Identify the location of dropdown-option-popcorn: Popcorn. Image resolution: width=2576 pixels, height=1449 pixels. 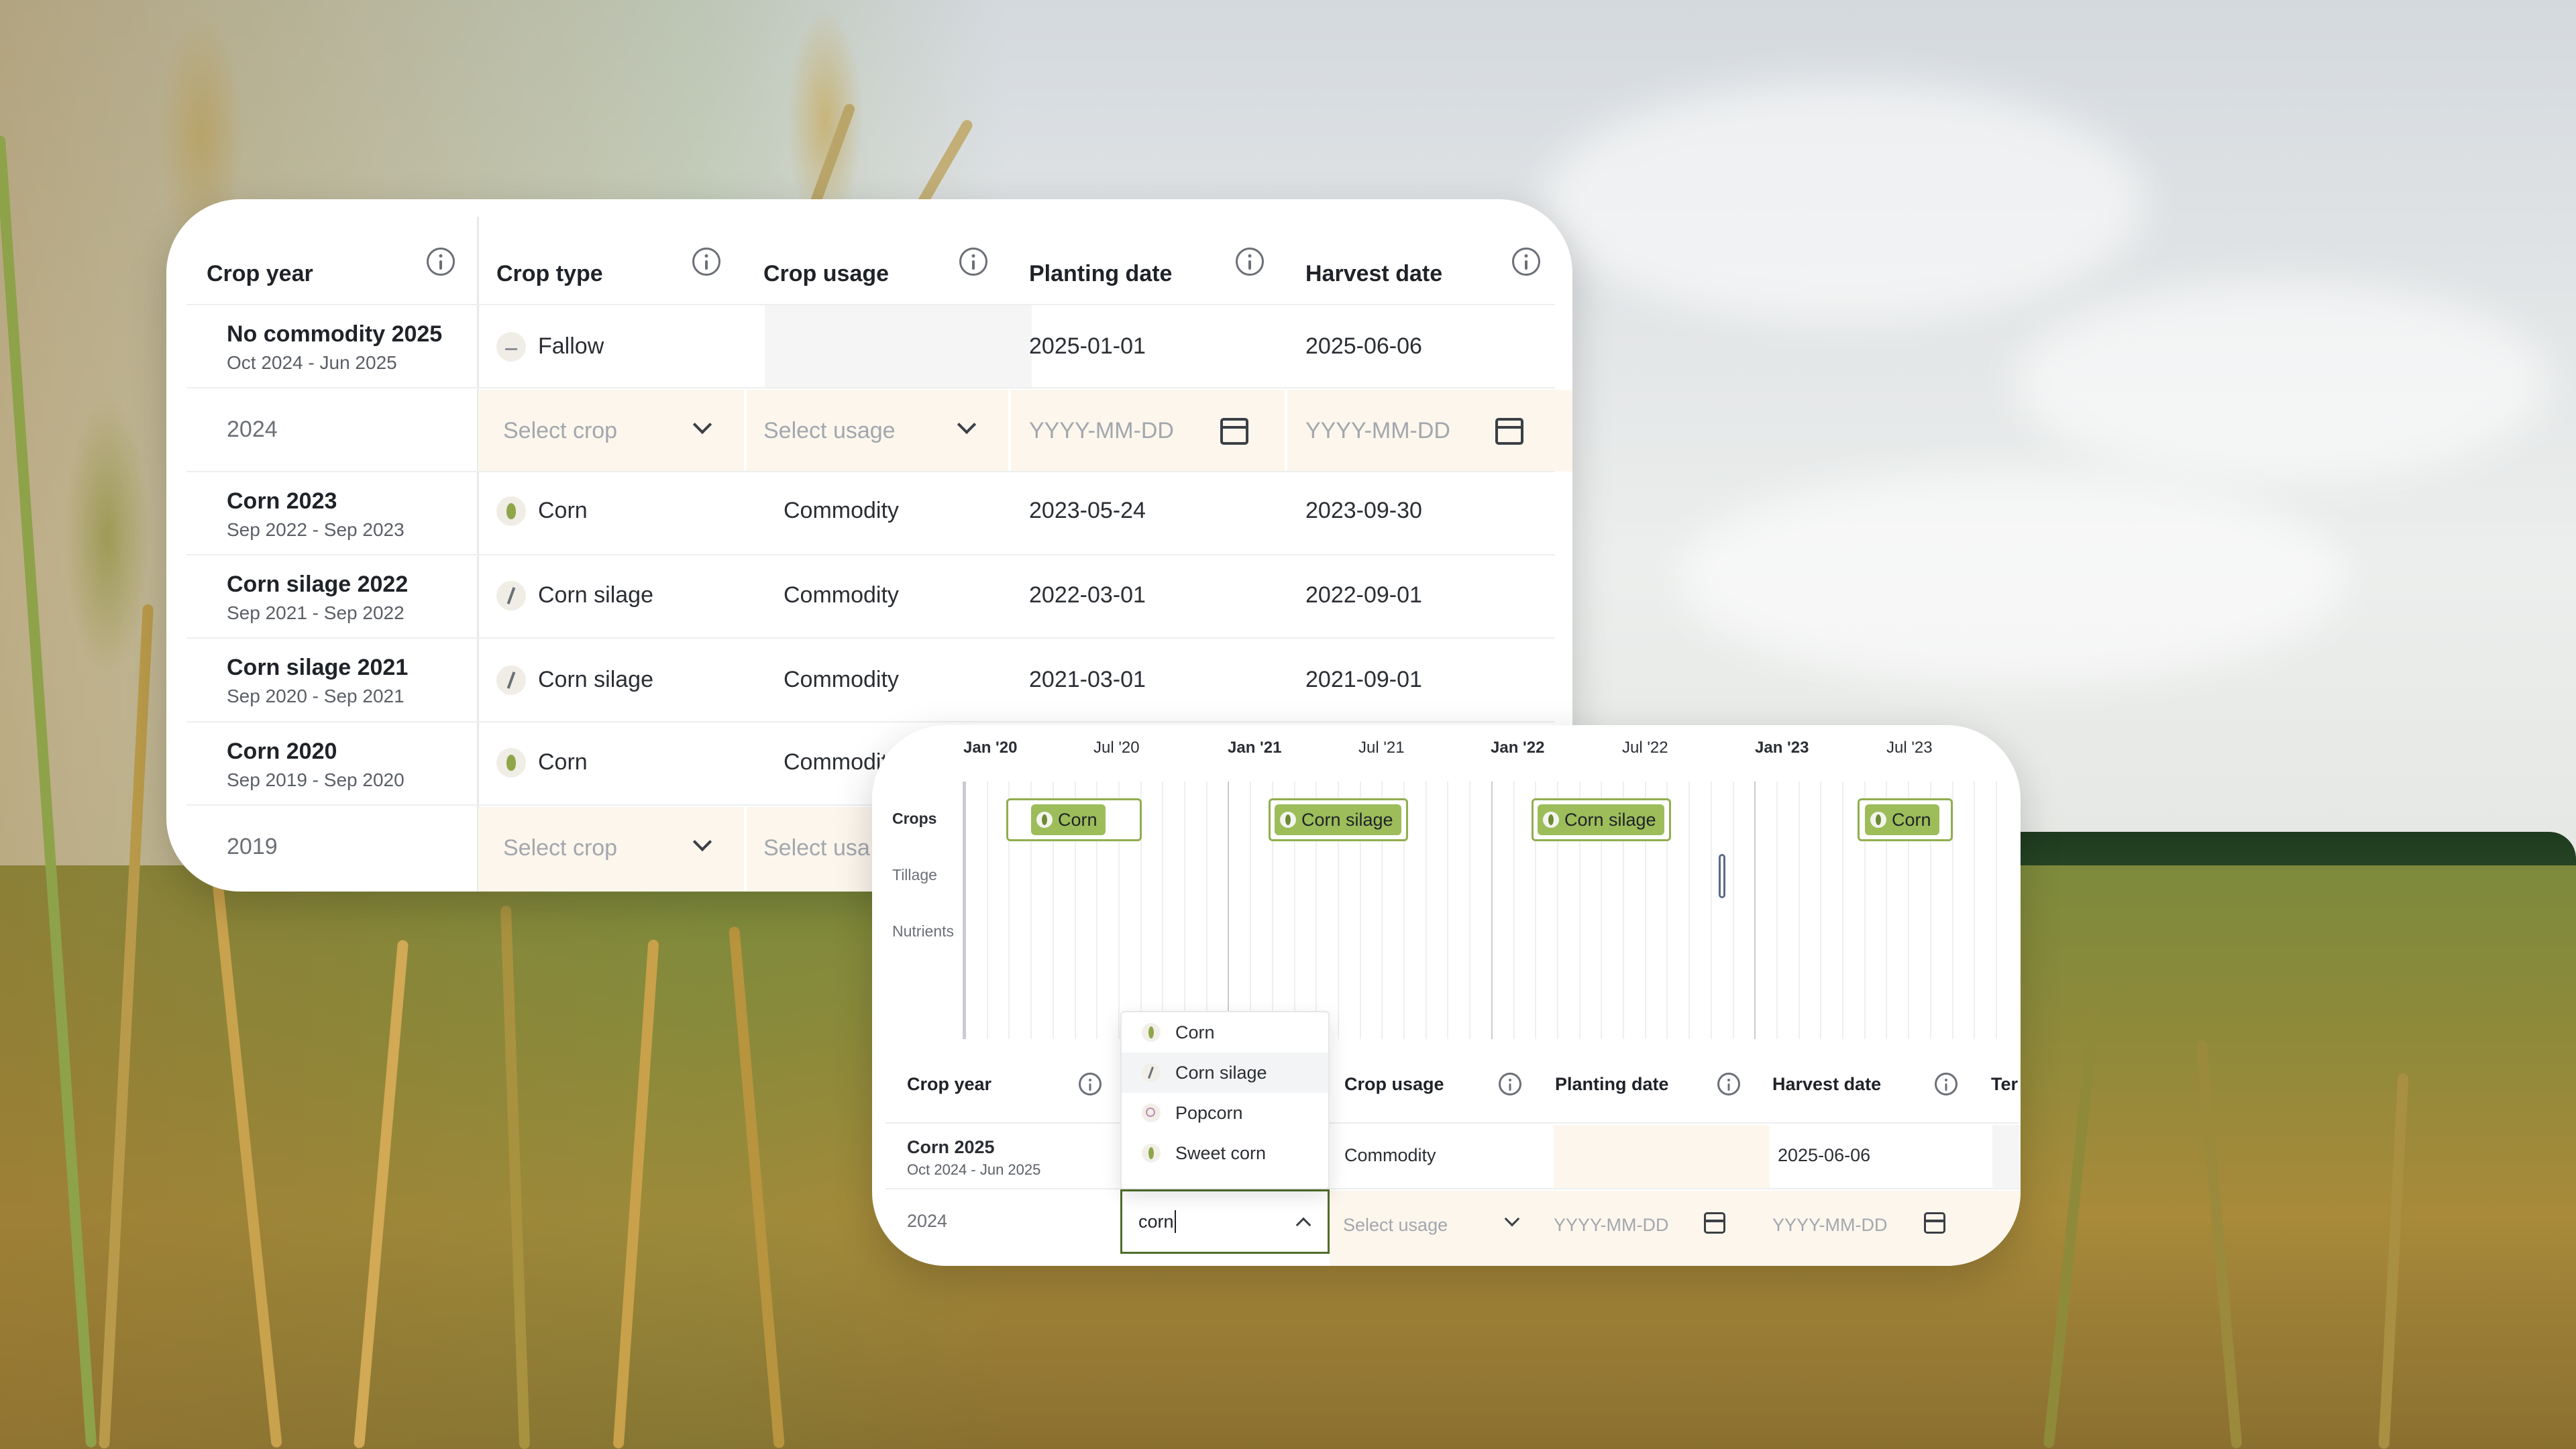
(1225, 1113).